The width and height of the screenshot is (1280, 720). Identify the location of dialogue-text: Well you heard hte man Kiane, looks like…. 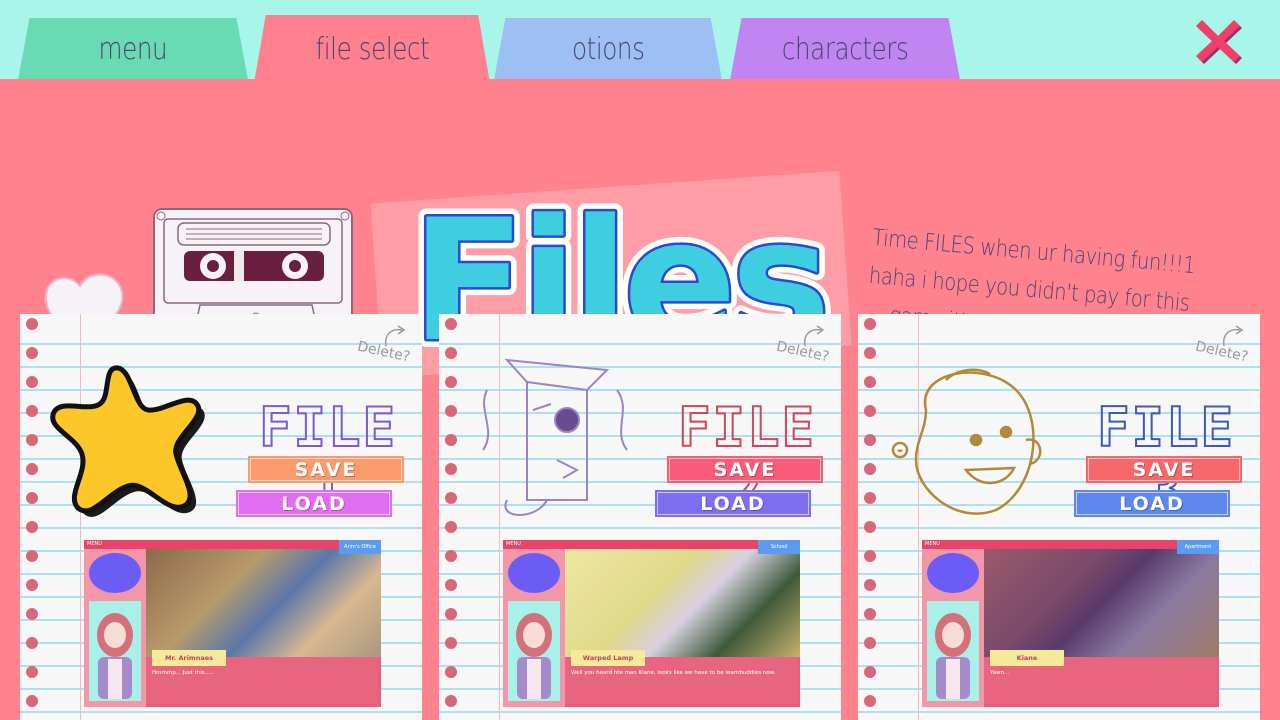
(673, 673).